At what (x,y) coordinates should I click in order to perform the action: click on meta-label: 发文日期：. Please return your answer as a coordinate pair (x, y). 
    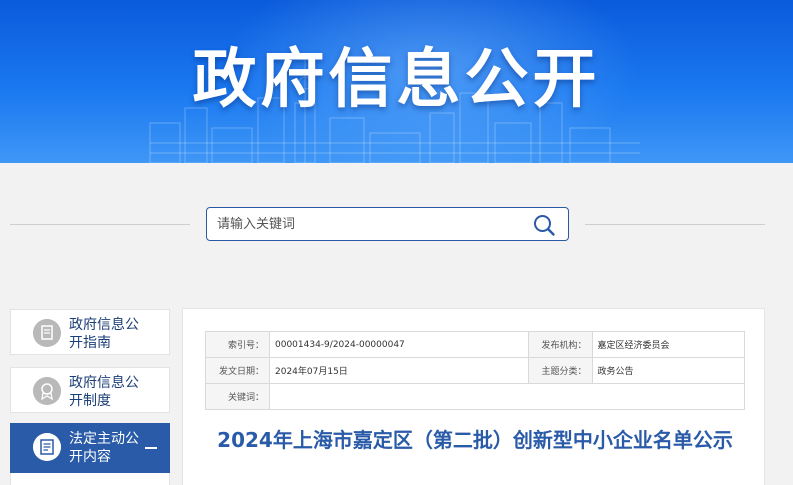
    Looking at the image, I should click on (237, 370).